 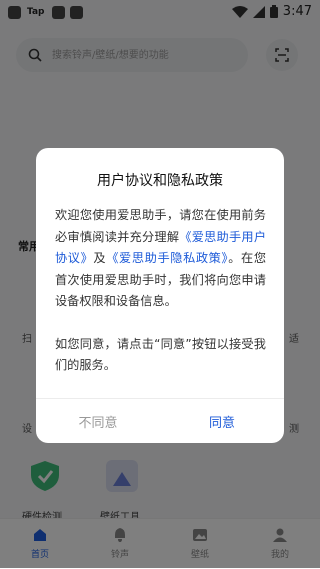 I want to click on dialog-and-text: 及, so click(x=100, y=258).